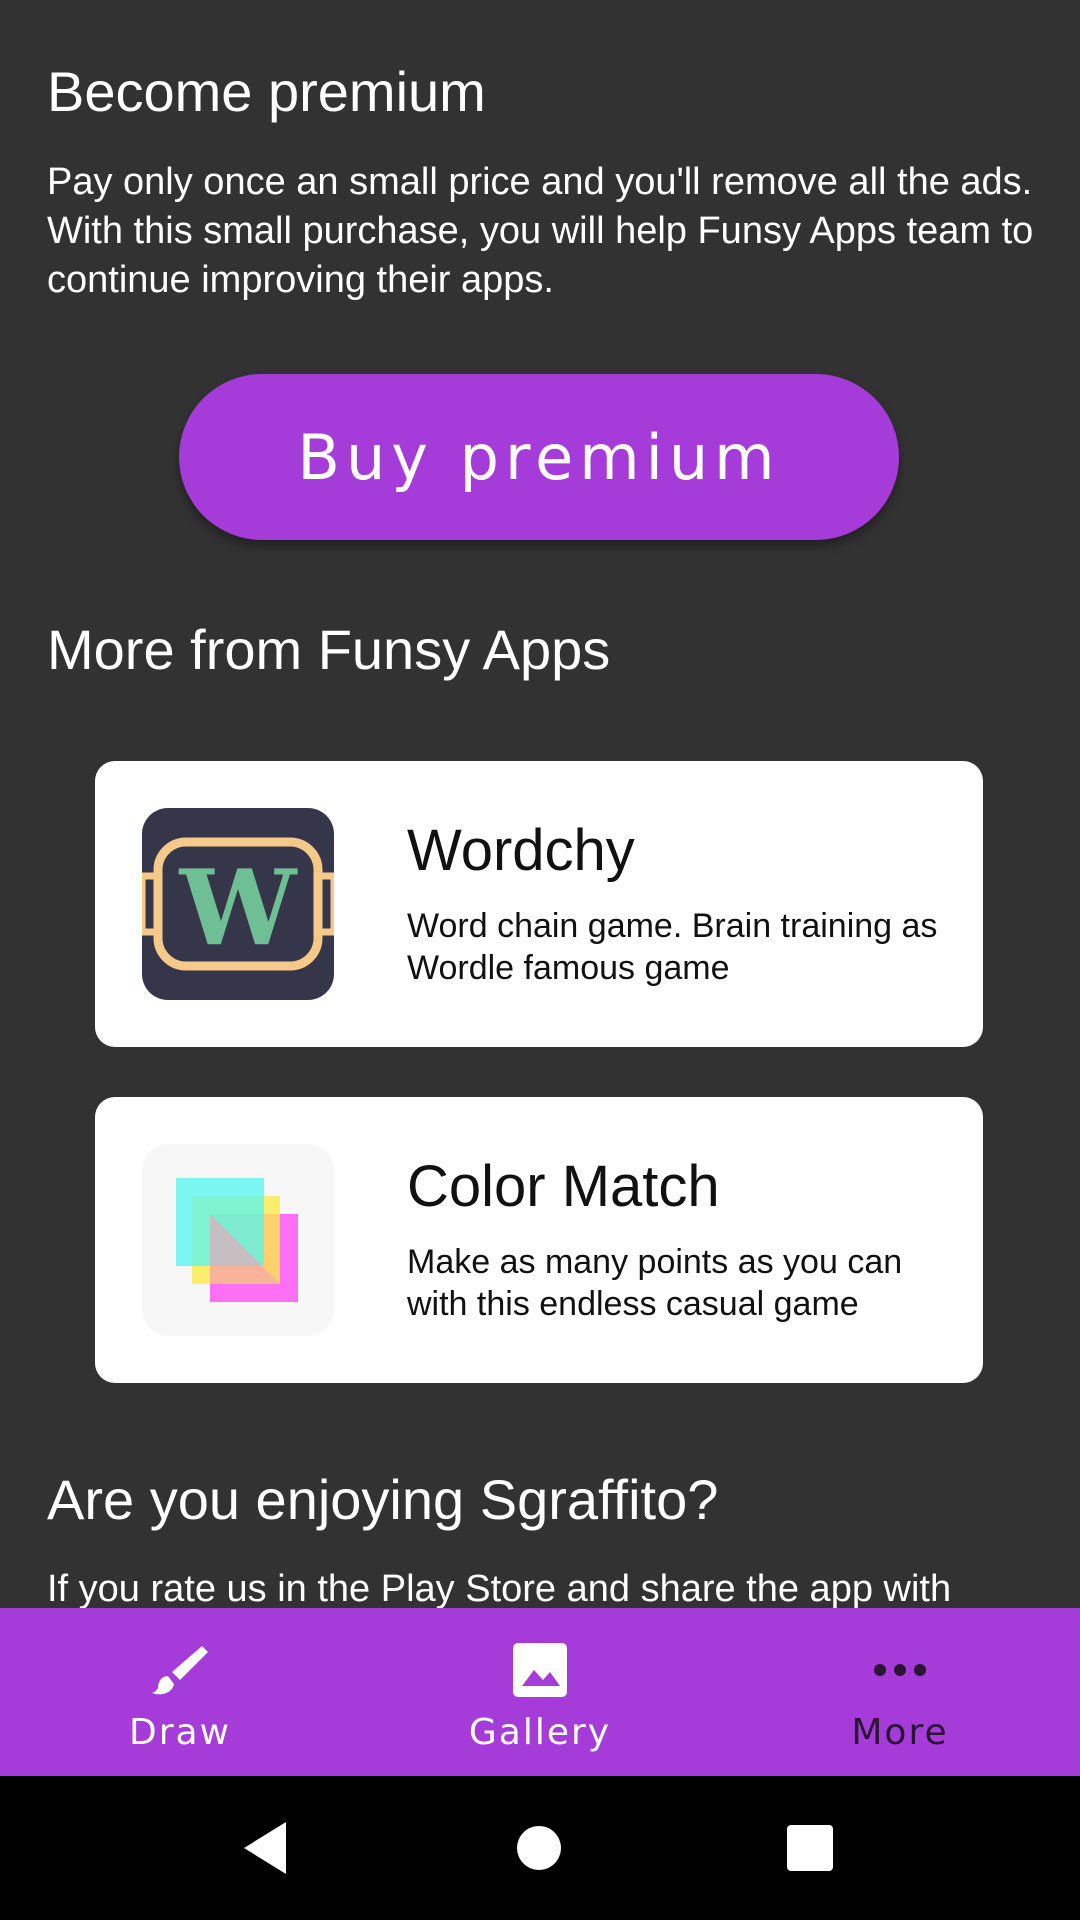  Describe the element at coordinates (539, 457) in the screenshot. I see `buy-premium-button: Buy premium` at that location.